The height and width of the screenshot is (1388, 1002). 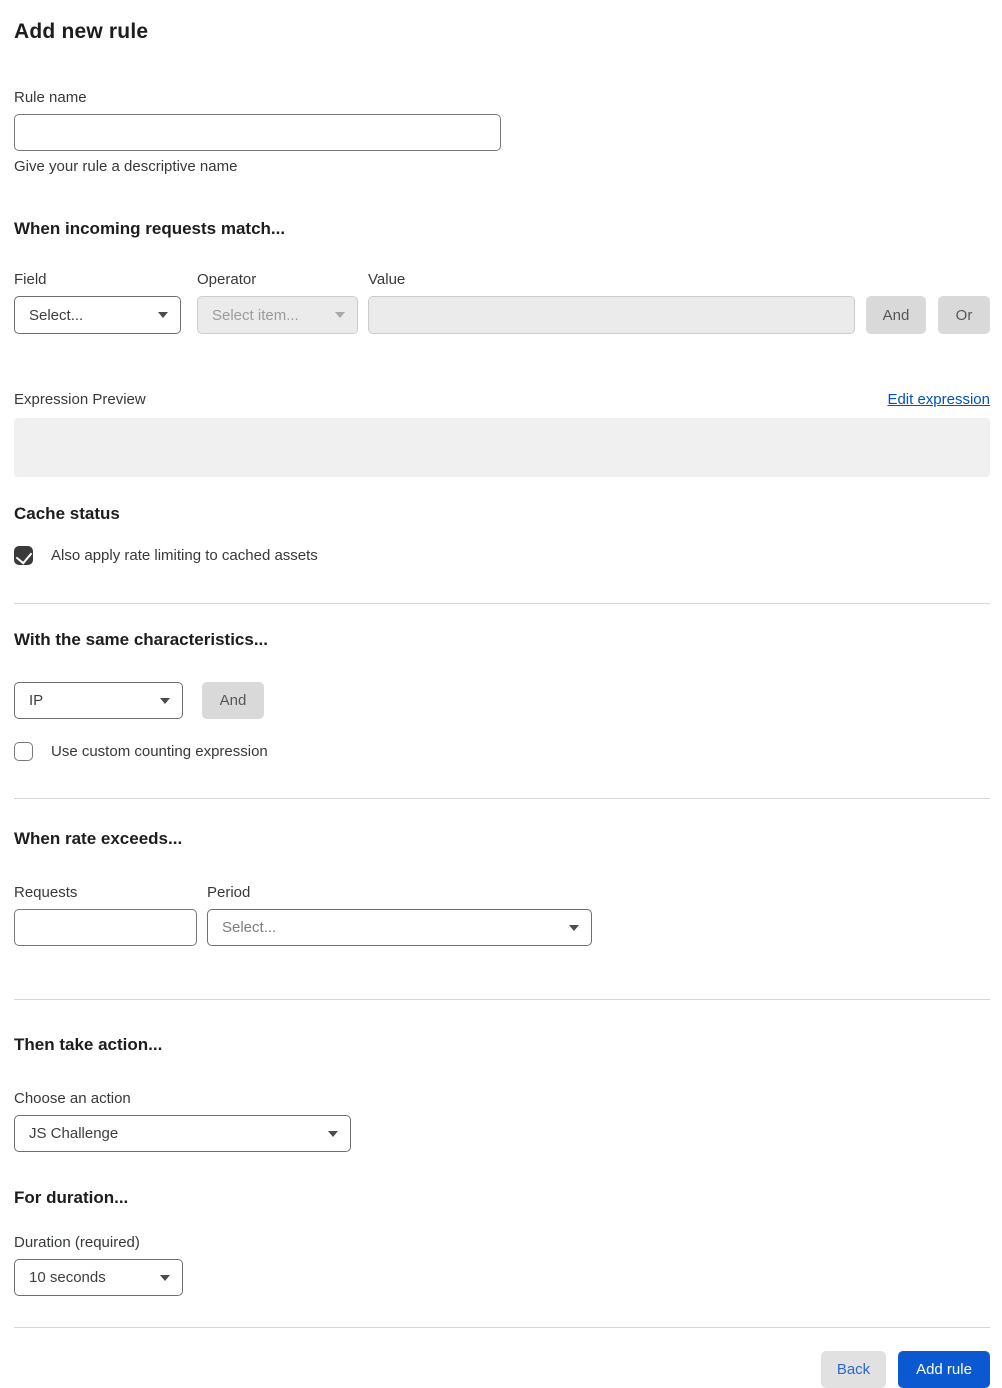 I want to click on and-button: And, so click(x=896, y=315).